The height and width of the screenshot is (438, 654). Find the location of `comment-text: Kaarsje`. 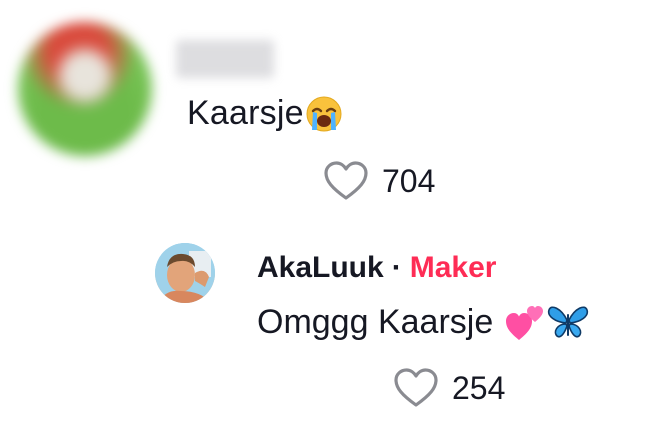

comment-text: Kaarsje is located at coordinates (265, 115).